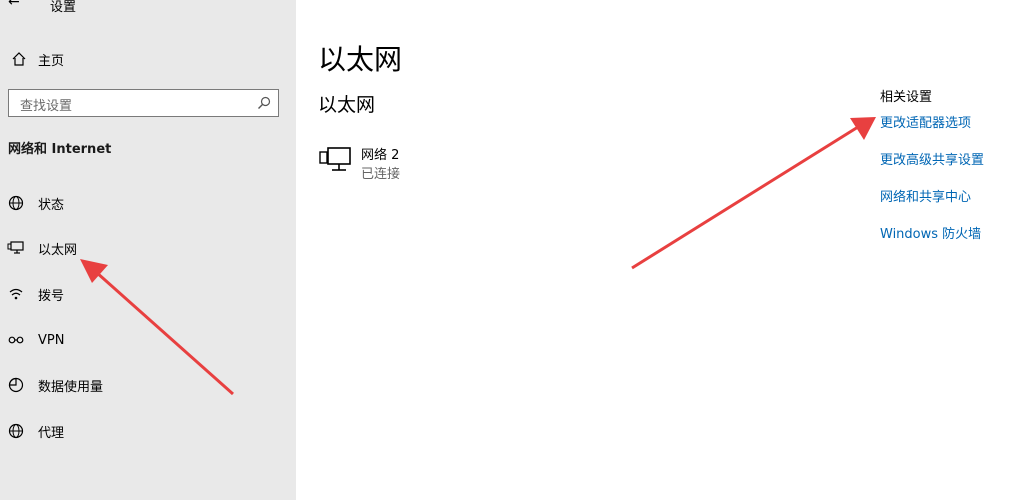  I want to click on home-link: 主页, so click(36, 59).